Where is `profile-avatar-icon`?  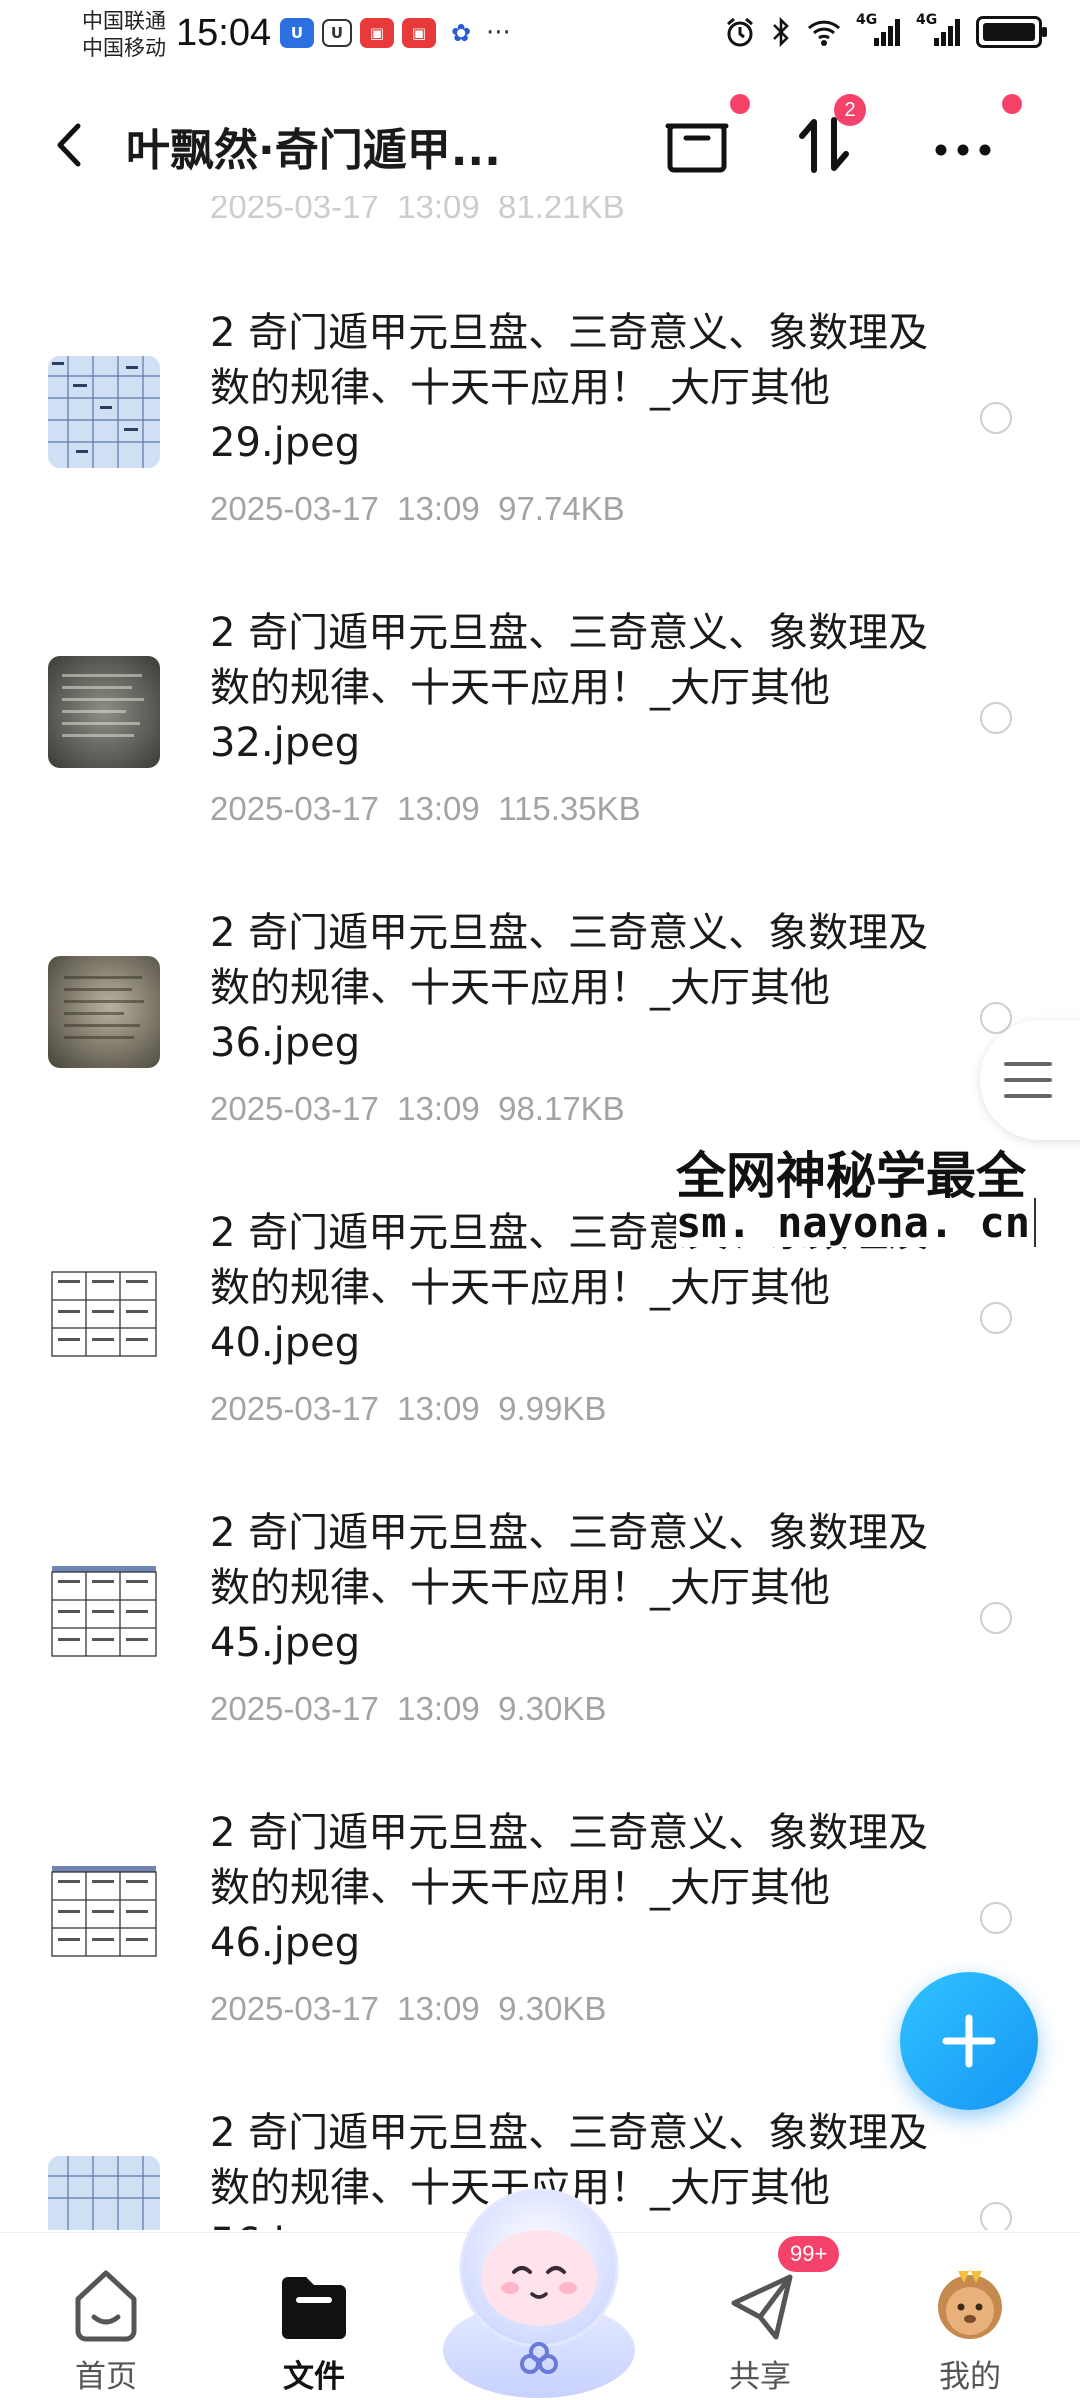 profile-avatar-icon is located at coordinates (970, 2304).